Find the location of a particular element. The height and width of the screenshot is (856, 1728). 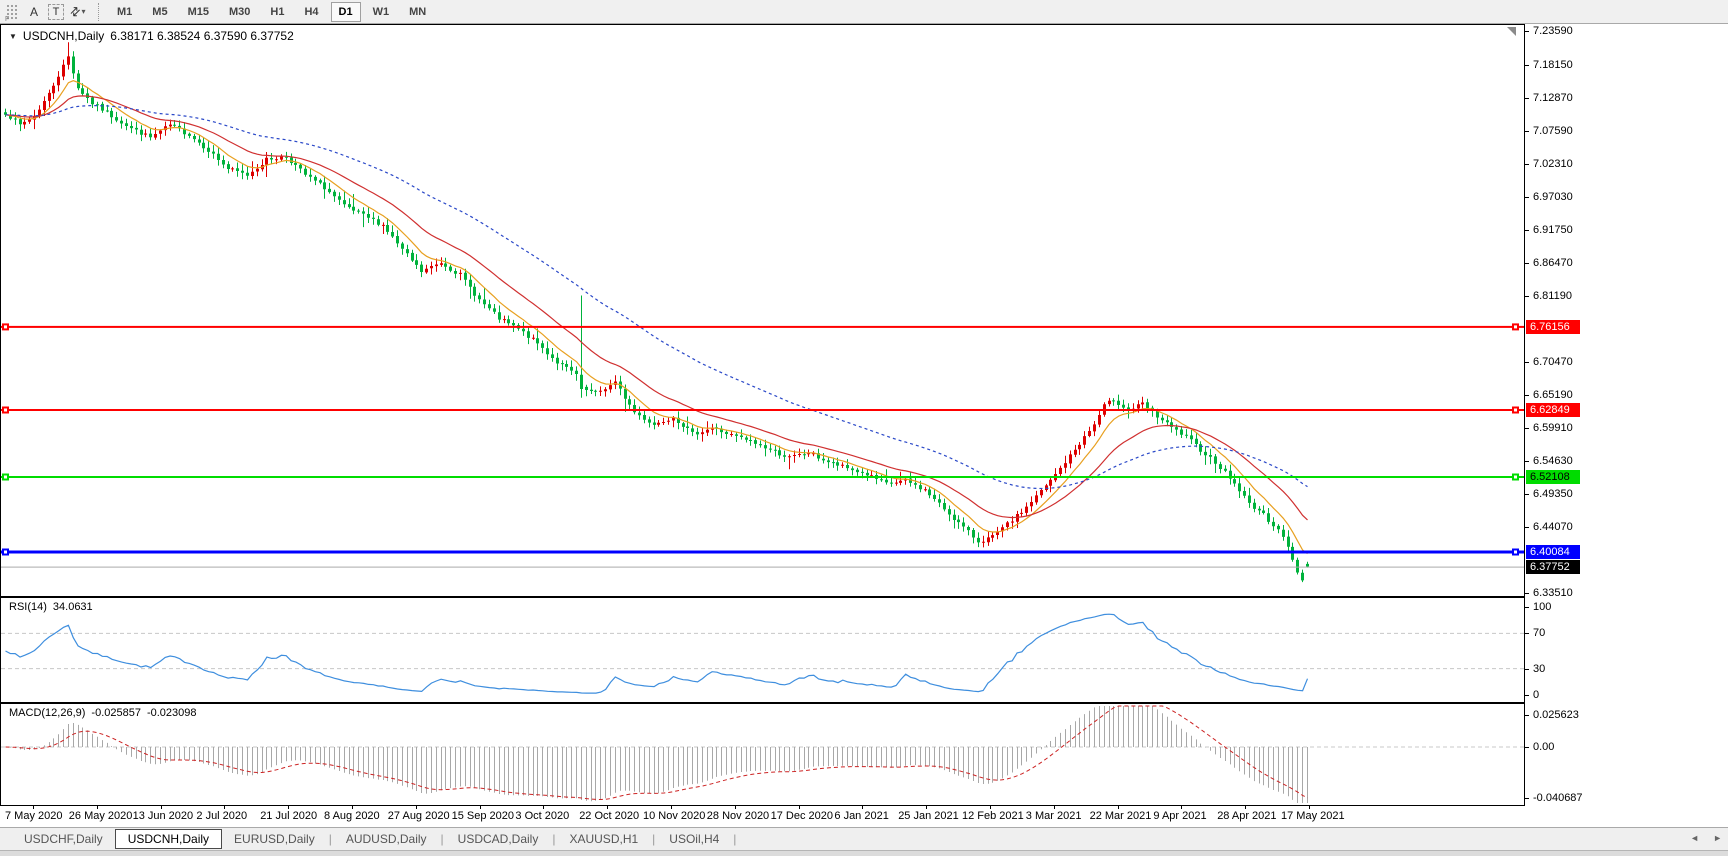

timeframe-button-h4: H4 is located at coordinates (311, 12).